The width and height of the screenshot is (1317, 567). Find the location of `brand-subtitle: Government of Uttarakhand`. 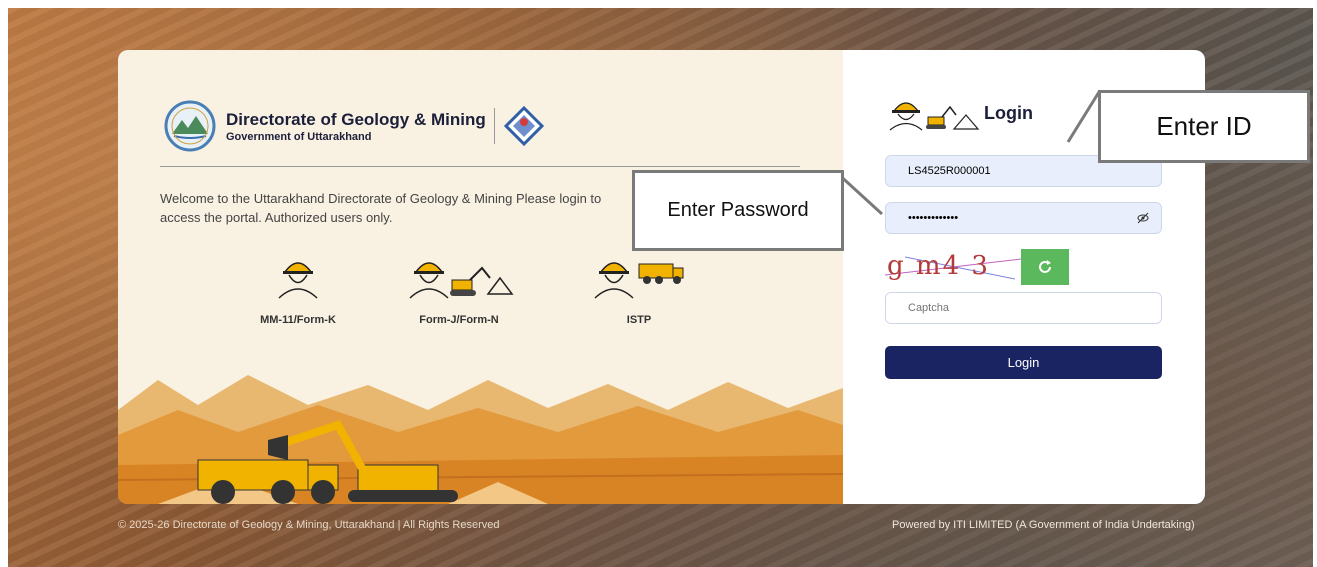

brand-subtitle: Government of Uttarakhand is located at coordinates (299, 136).